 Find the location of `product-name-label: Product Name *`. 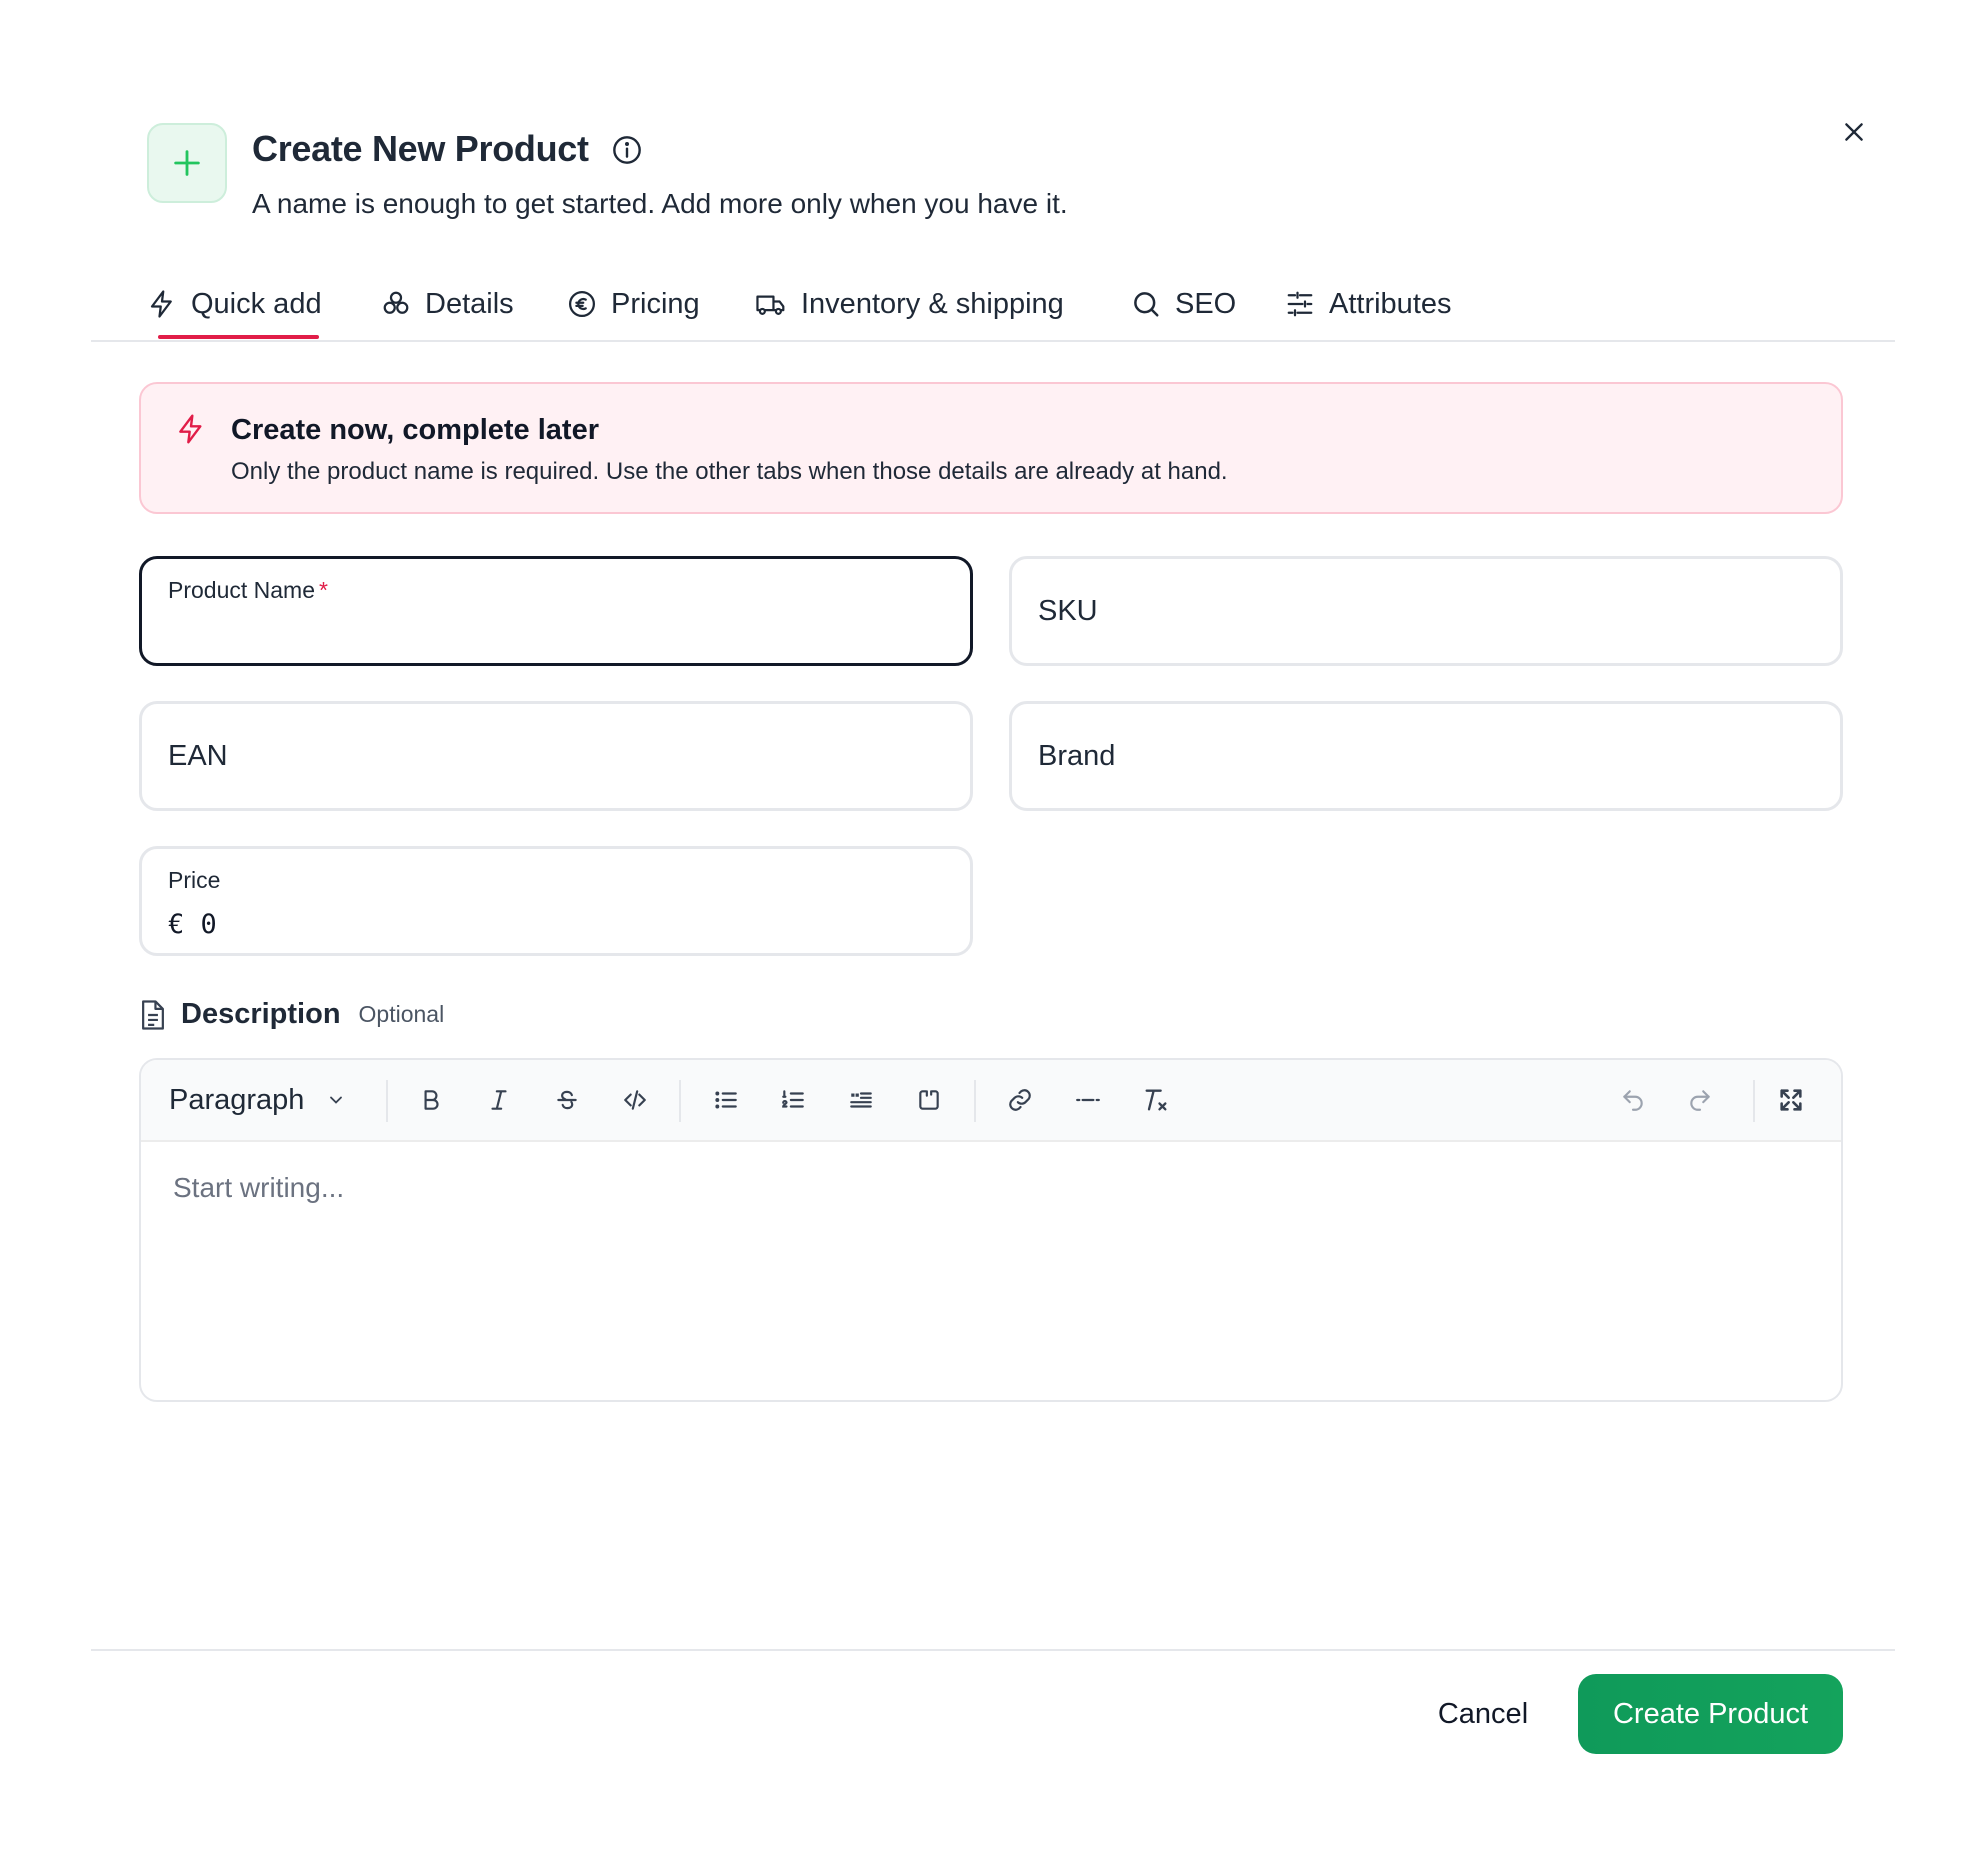

product-name-label: Product Name * is located at coordinates (248, 590).